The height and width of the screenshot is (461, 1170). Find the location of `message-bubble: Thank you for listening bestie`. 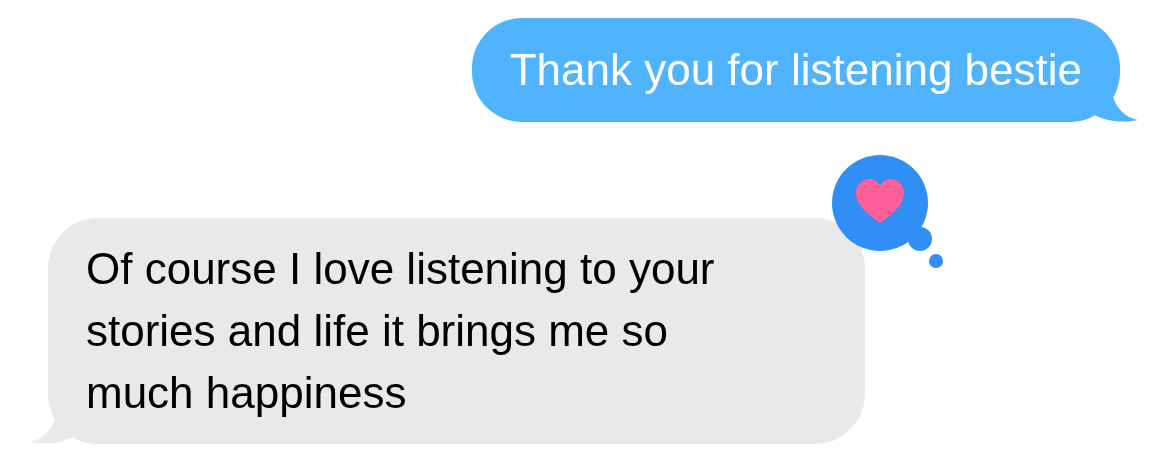

message-bubble: Thank you for listening bestie is located at coordinates (795, 70).